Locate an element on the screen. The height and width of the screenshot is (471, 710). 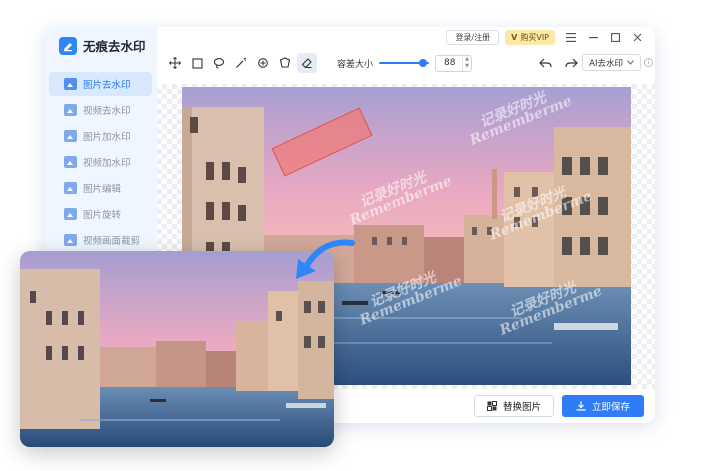
lasso-icon is located at coordinates (219, 63).